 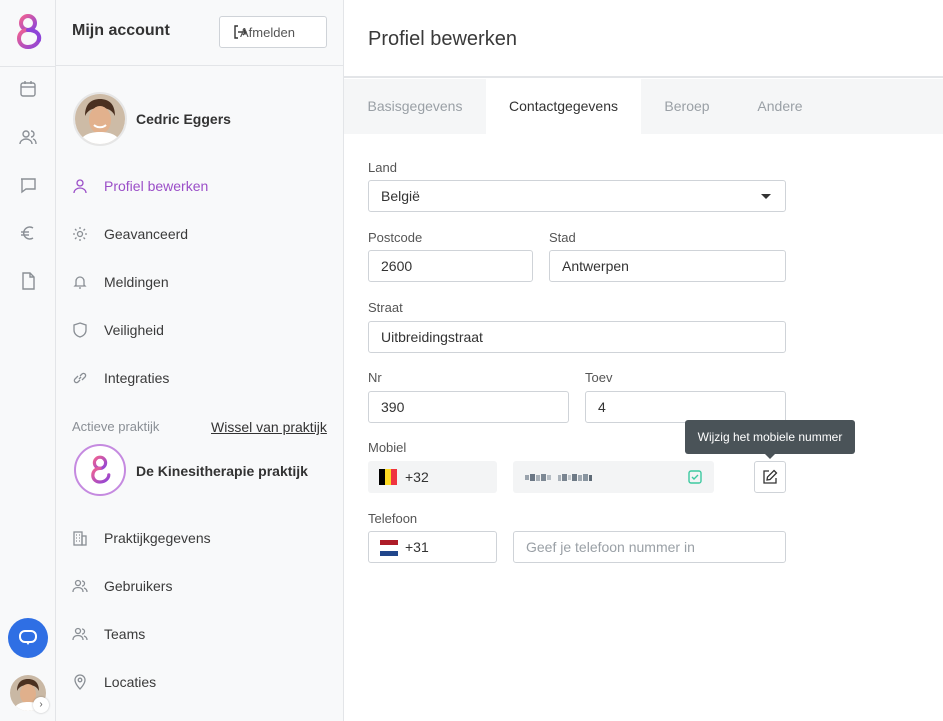 I want to click on straat-field: Uitbreidingstraat, so click(x=577, y=337).